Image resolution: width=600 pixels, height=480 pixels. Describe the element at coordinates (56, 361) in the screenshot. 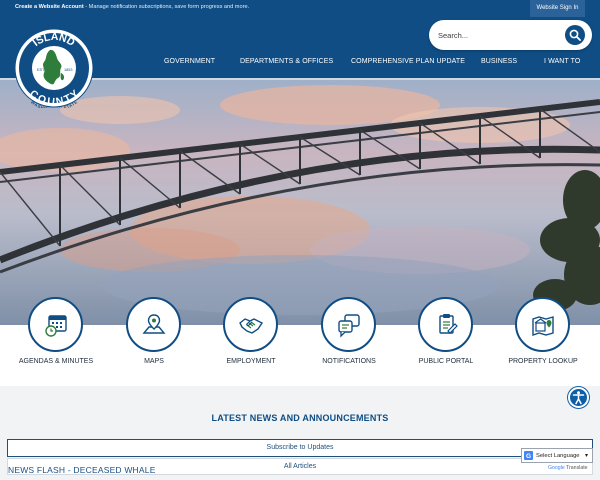

I see `quick-link-label: AGENDAS & MINUTES` at that location.